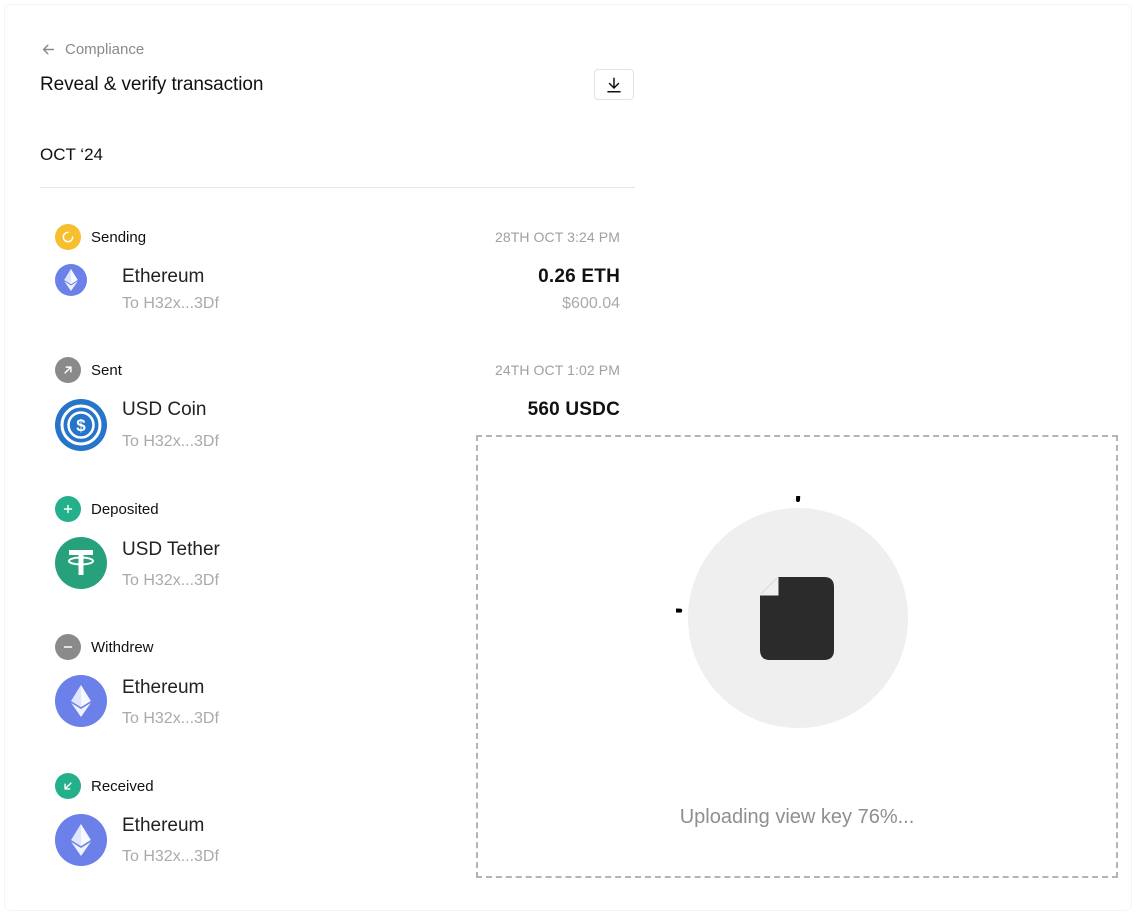  Describe the element at coordinates (81, 563) in the screenshot. I see `tether-icon` at that location.